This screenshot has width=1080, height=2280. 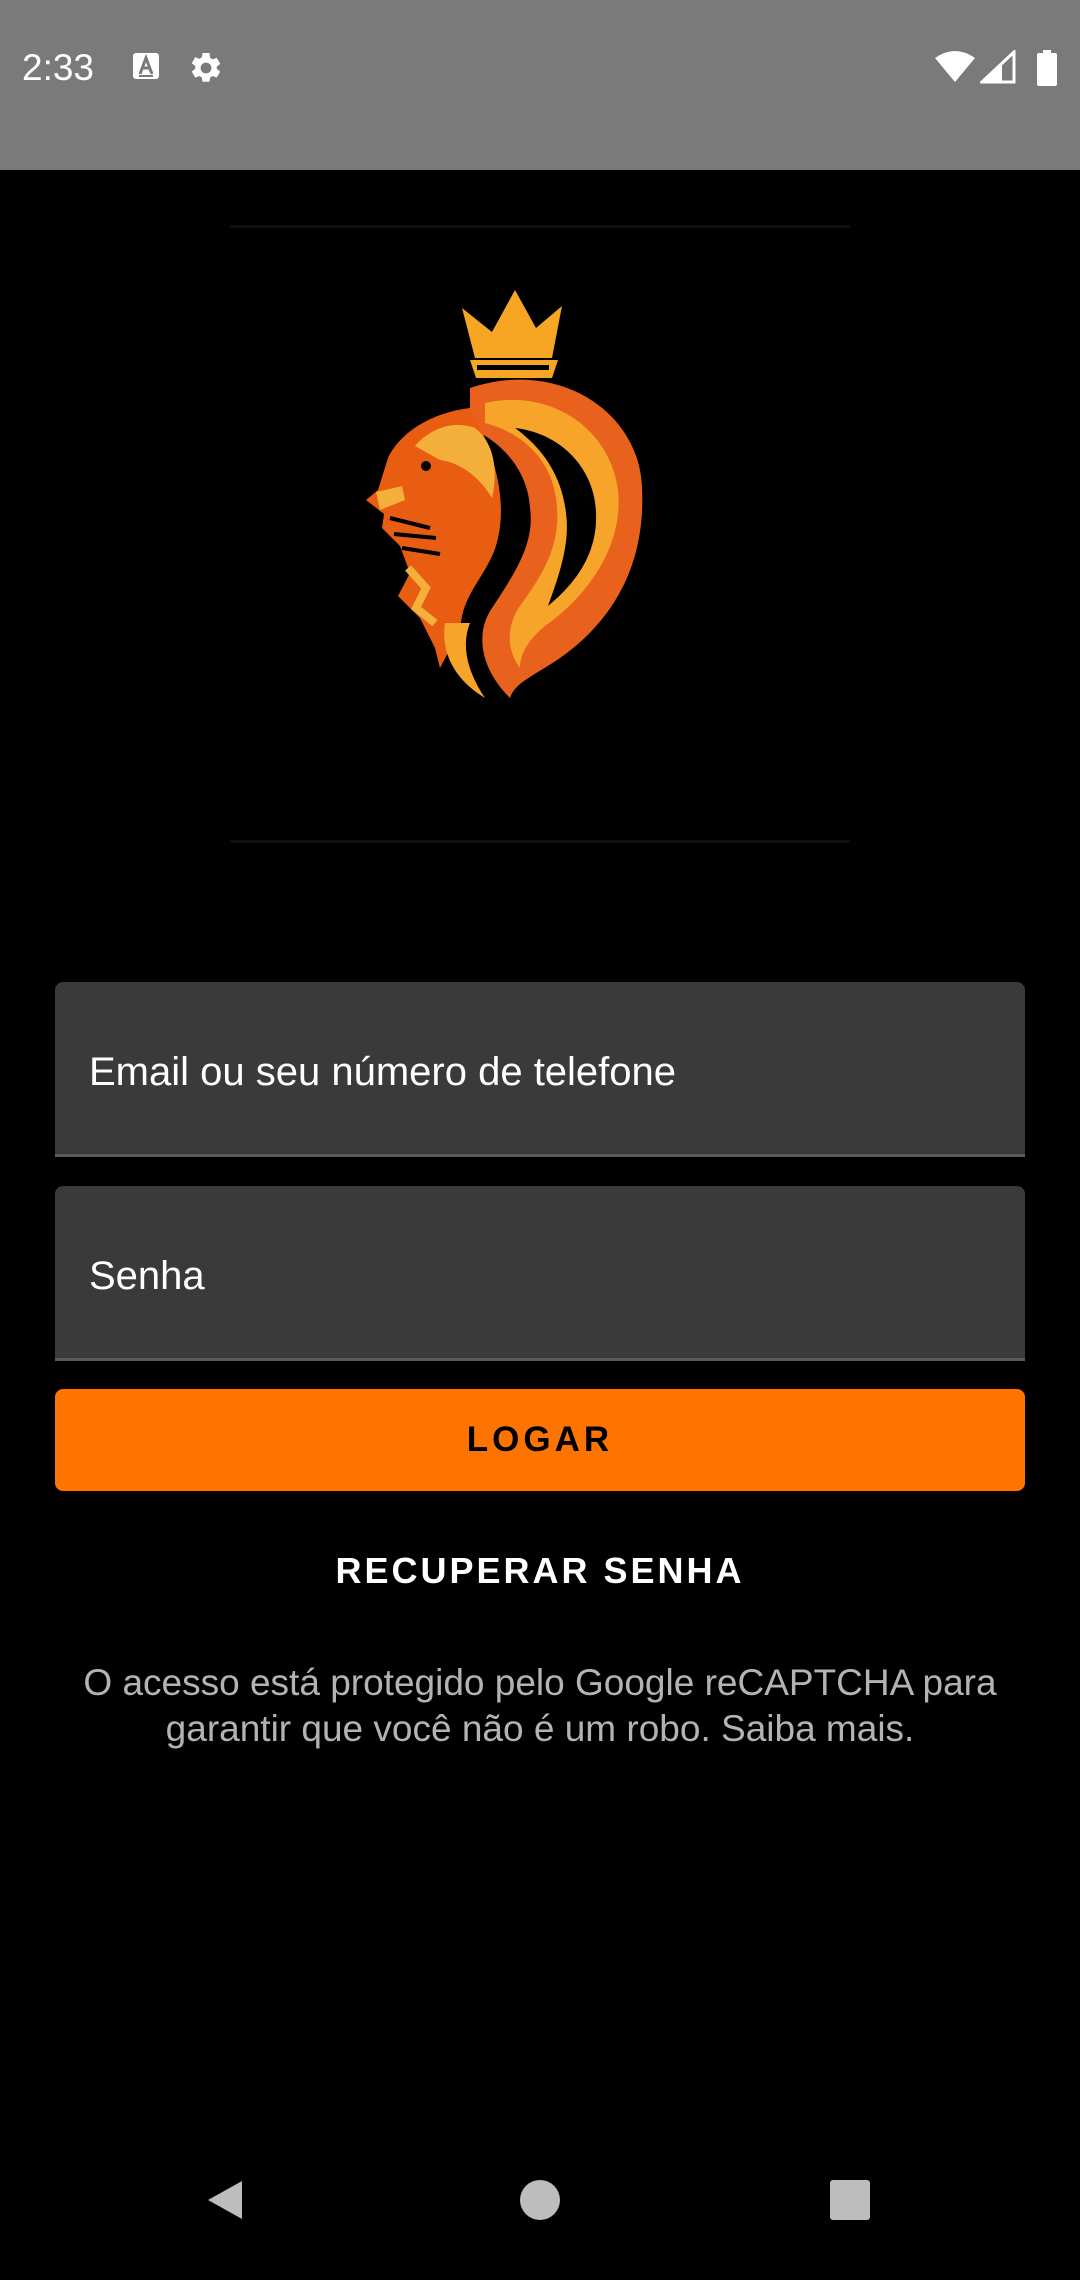 I want to click on battery-icon, so click(x=1047, y=70).